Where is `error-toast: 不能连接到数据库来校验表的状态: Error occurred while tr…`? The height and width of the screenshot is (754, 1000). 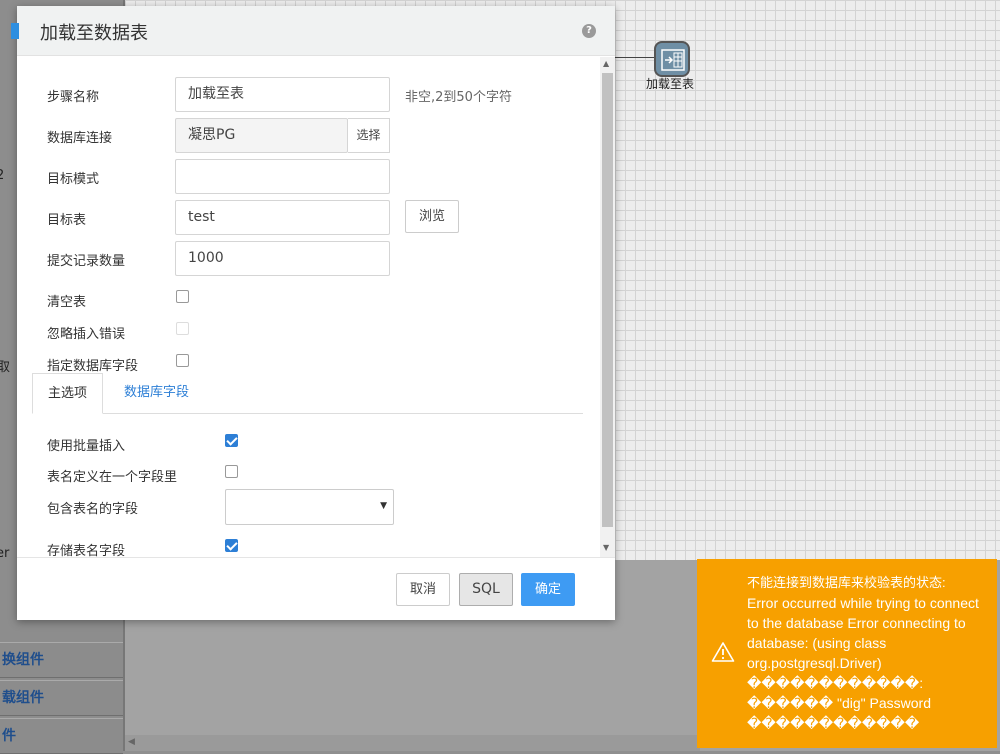 error-toast: 不能连接到数据库来校验表的状态: Error occurred while tr… is located at coordinates (847, 653).